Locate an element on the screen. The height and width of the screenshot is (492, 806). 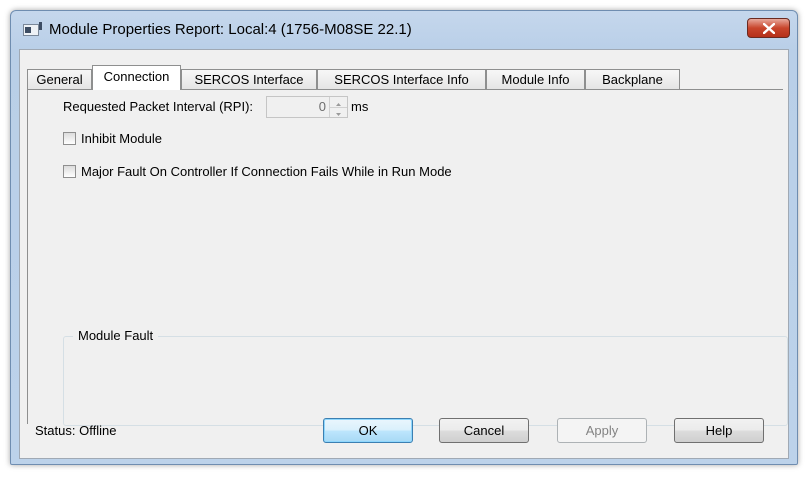
rpi-label: Requested Packet Interval (RPI): is located at coordinates (158, 106).